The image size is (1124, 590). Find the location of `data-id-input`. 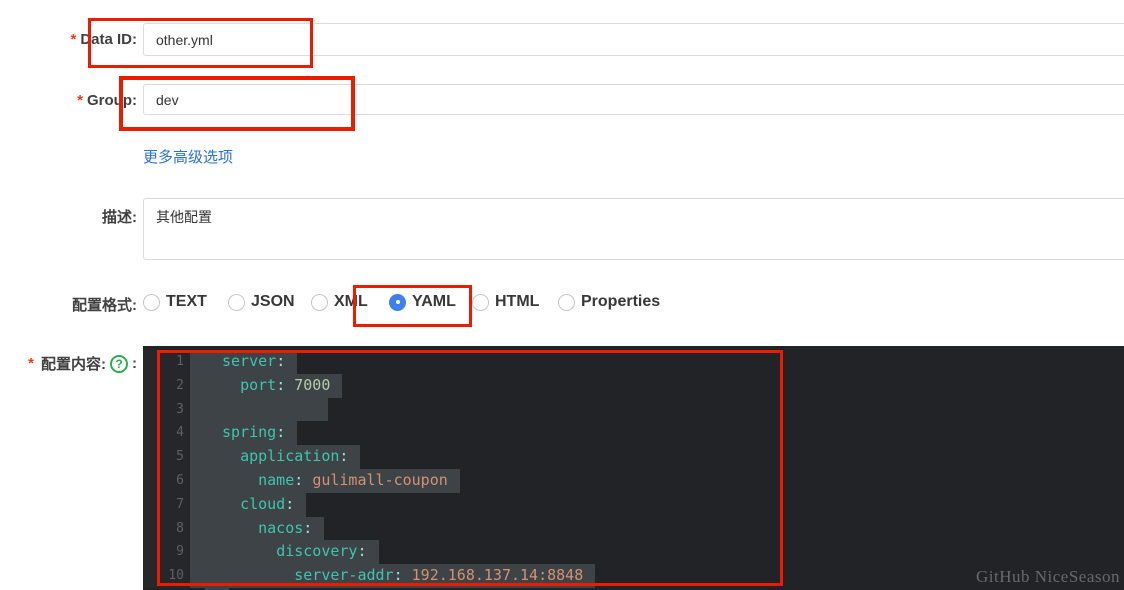

data-id-input is located at coordinates (633, 39).